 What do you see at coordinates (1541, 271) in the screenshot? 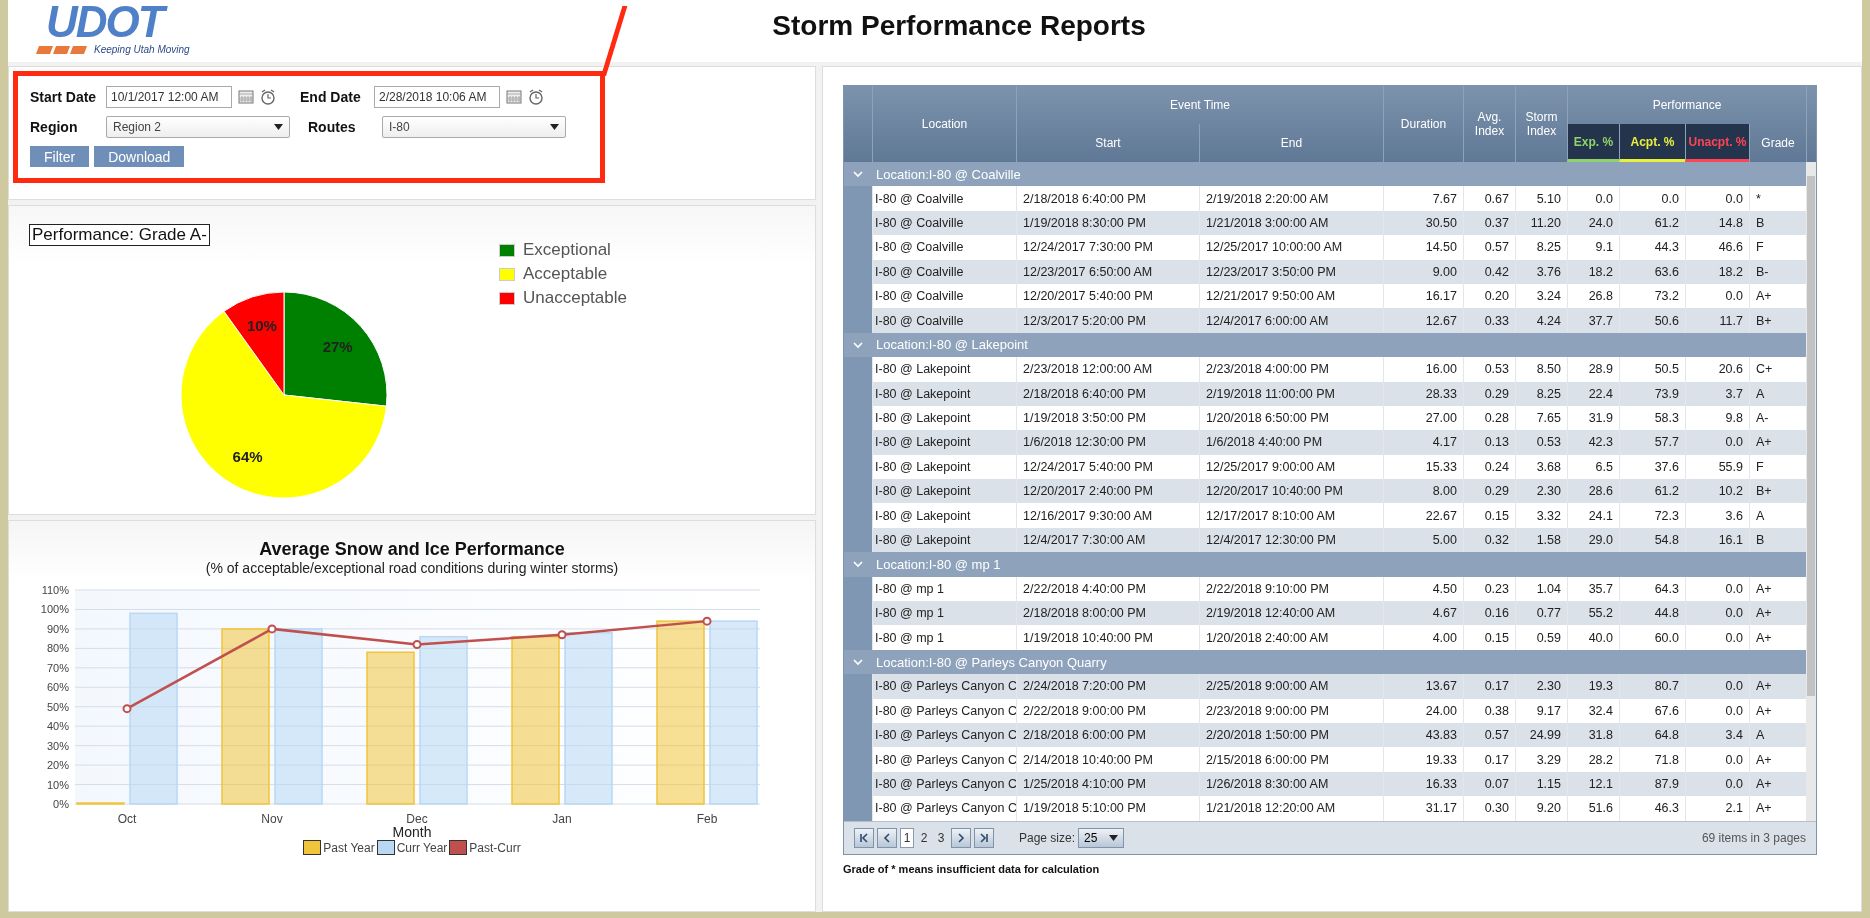
I see `table-cell: 3.76` at bounding box center [1541, 271].